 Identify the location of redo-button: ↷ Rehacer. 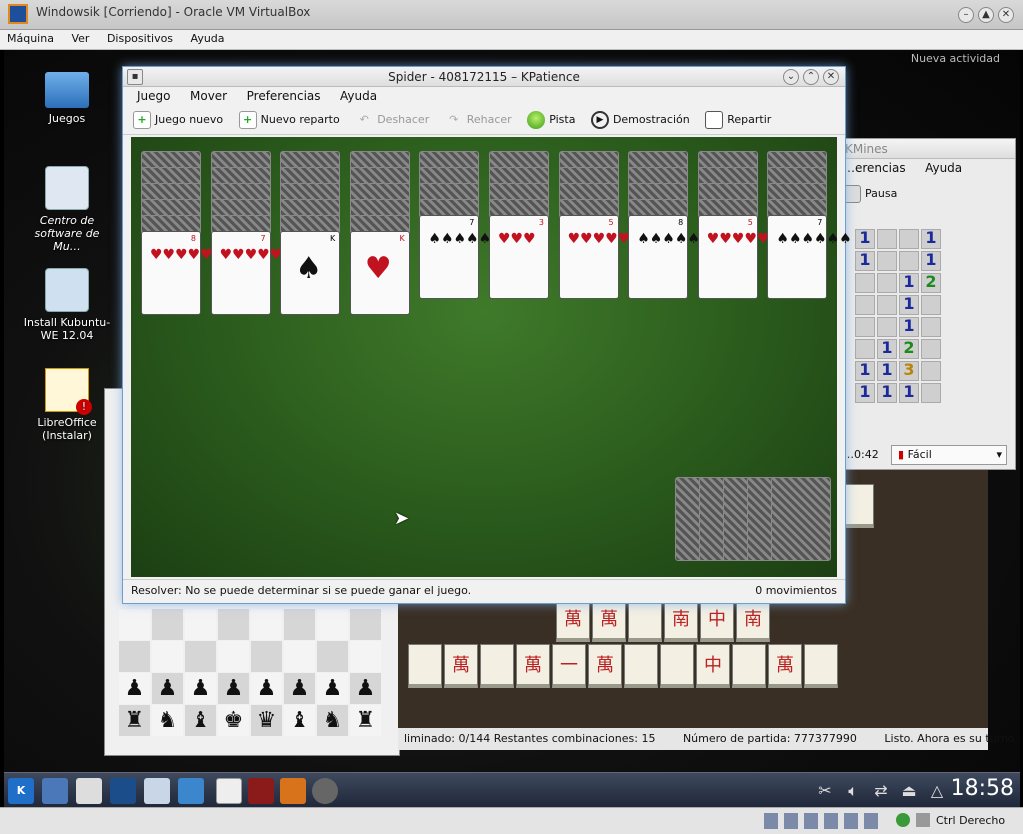
(478, 120).